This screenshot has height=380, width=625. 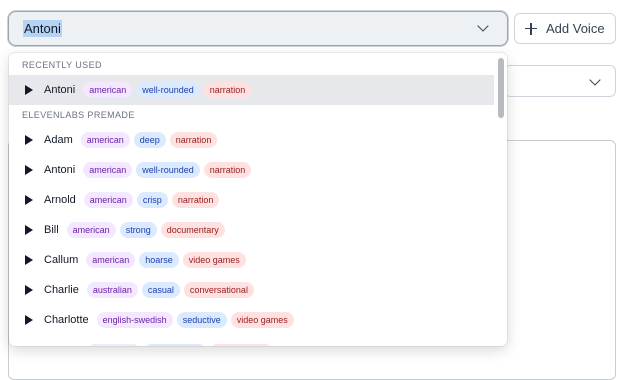 I want to click on voice-tag: strong, so click(x=138, y=230).